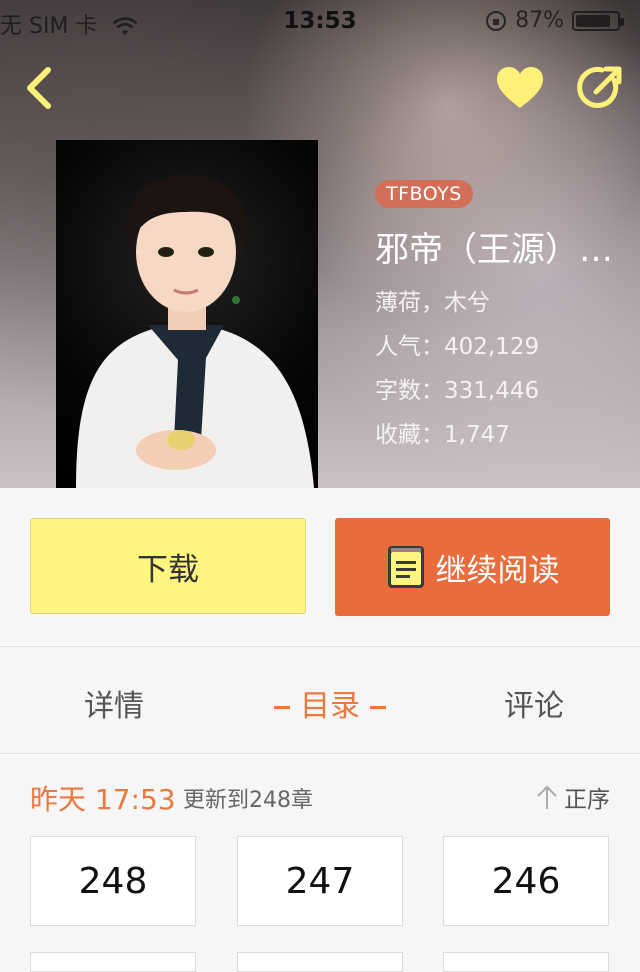 The width and height of the screenshot is (640, 972). What do you see at coordinates (520, 88) in the screenshot?
I see `heart-icon` at bounding box center [520, 88].